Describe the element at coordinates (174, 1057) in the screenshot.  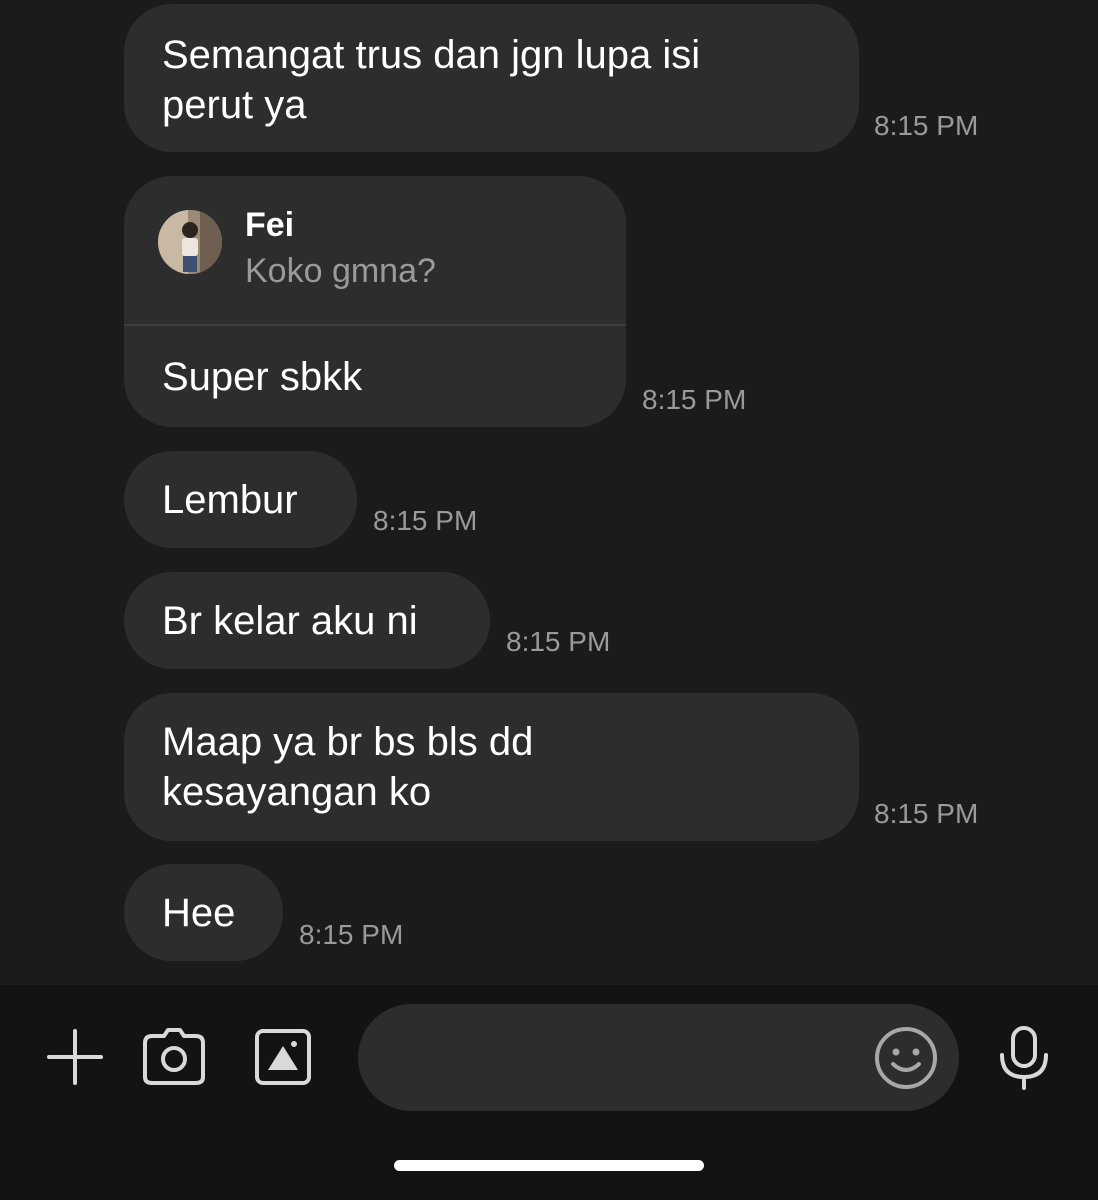
I see `camera-icon` at that location.